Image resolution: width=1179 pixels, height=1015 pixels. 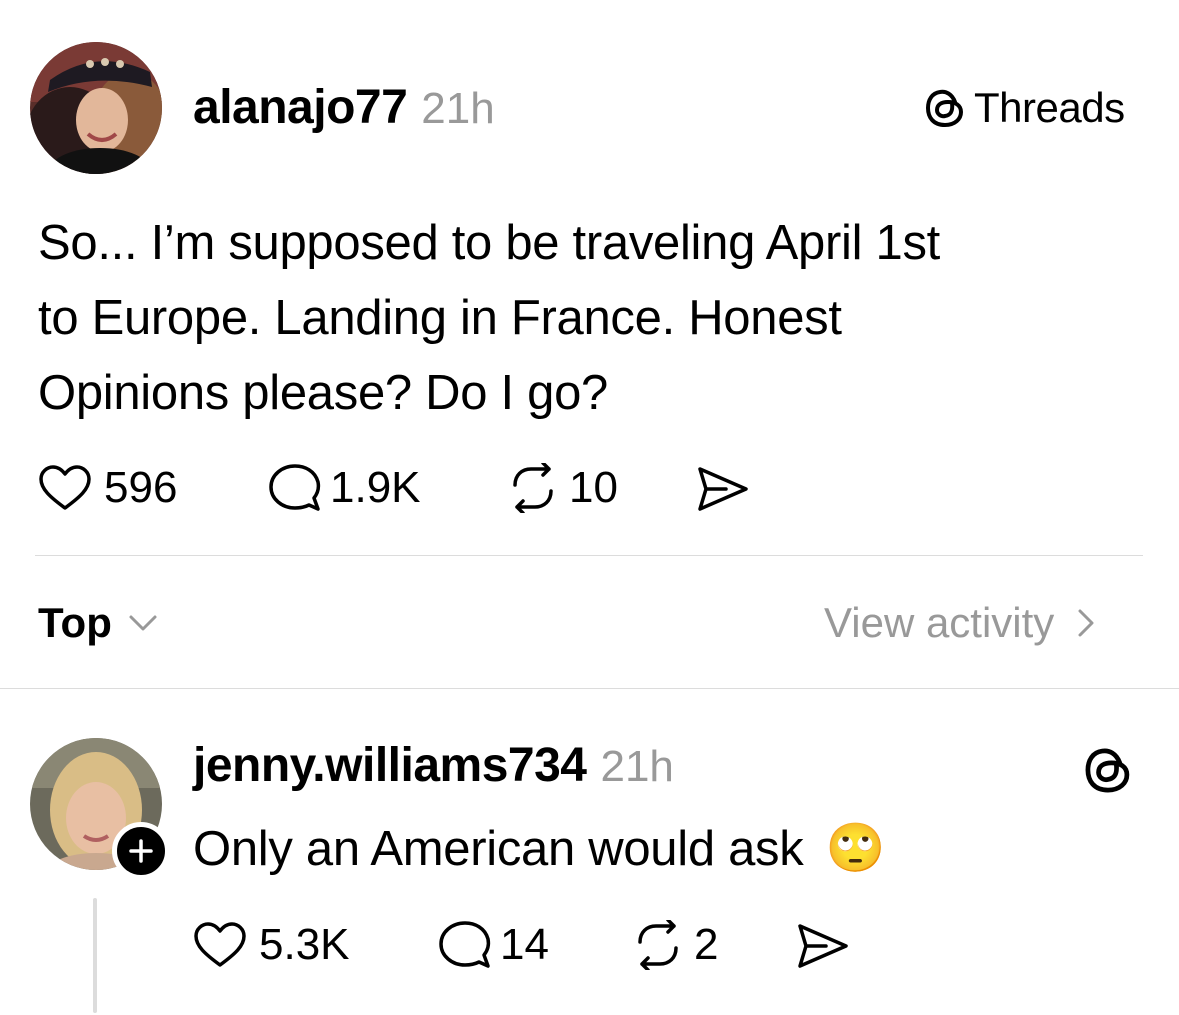 What do you see at coordinates (458, 108) in the screenshot?
I see `post-timestamp: 21h` at bounding box center [458, 108].